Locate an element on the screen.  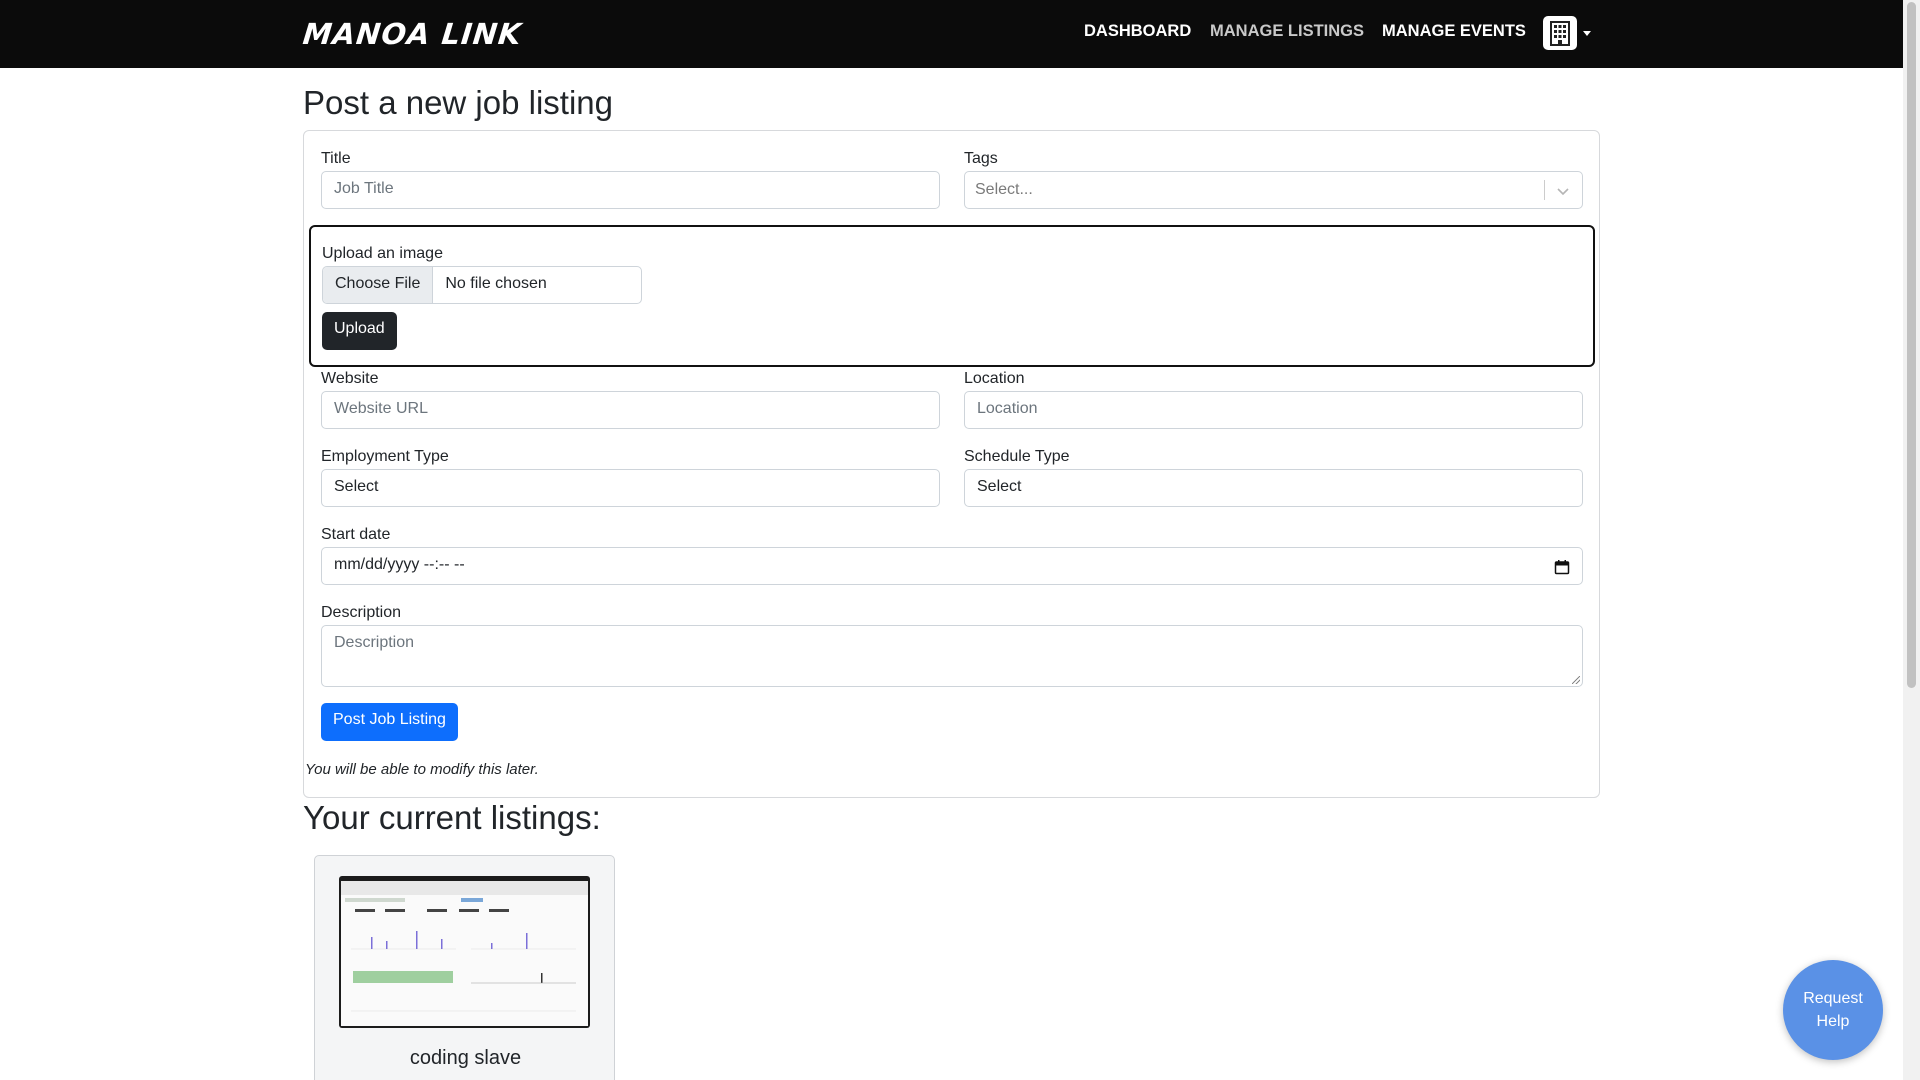
nav-manage-listings: MANAGE LISTINGS is located at coordinates (1287, 31).